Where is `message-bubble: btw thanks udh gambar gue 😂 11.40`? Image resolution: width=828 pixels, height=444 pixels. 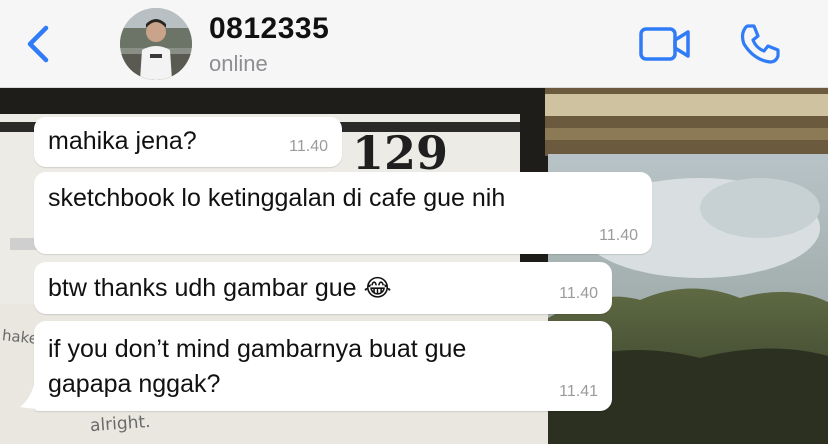
message-bubble: btw thanks udh gambar gue 😂 11.40 is located at coordinates (323, 288).